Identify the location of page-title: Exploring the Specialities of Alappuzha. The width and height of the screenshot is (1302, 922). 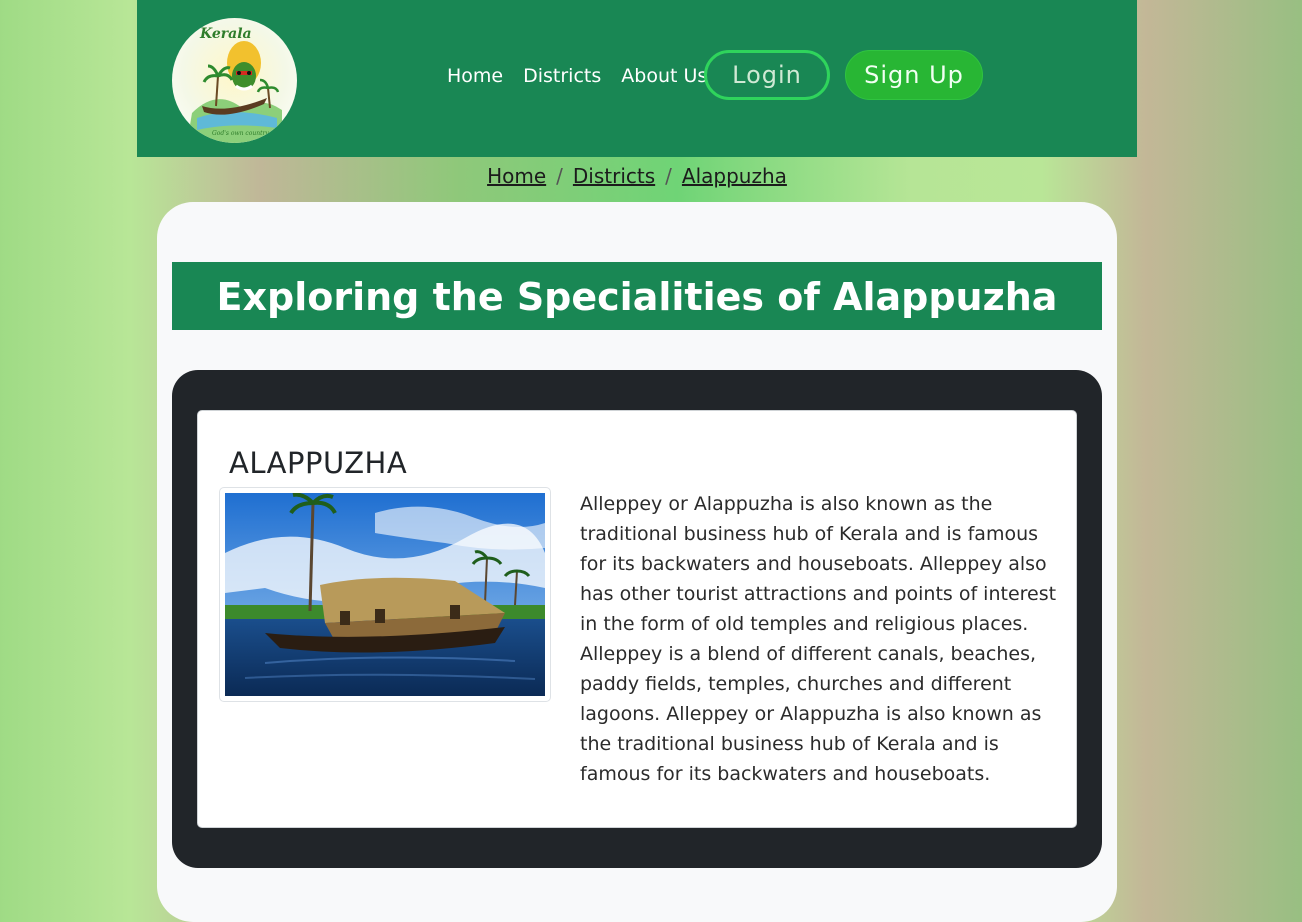
(637, 297).